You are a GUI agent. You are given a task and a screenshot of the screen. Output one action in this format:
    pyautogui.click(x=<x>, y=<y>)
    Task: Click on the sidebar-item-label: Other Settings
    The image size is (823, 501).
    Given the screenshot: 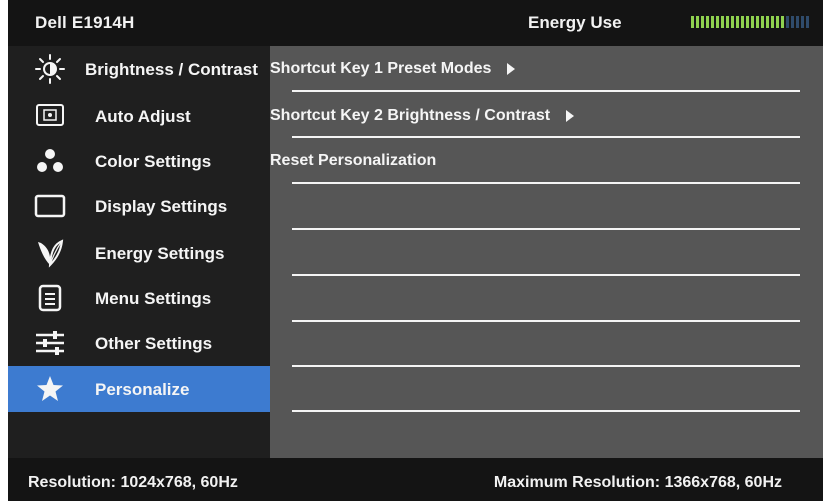 What is the action you would take?
    pyautogui.click(x=154, y=343)
    